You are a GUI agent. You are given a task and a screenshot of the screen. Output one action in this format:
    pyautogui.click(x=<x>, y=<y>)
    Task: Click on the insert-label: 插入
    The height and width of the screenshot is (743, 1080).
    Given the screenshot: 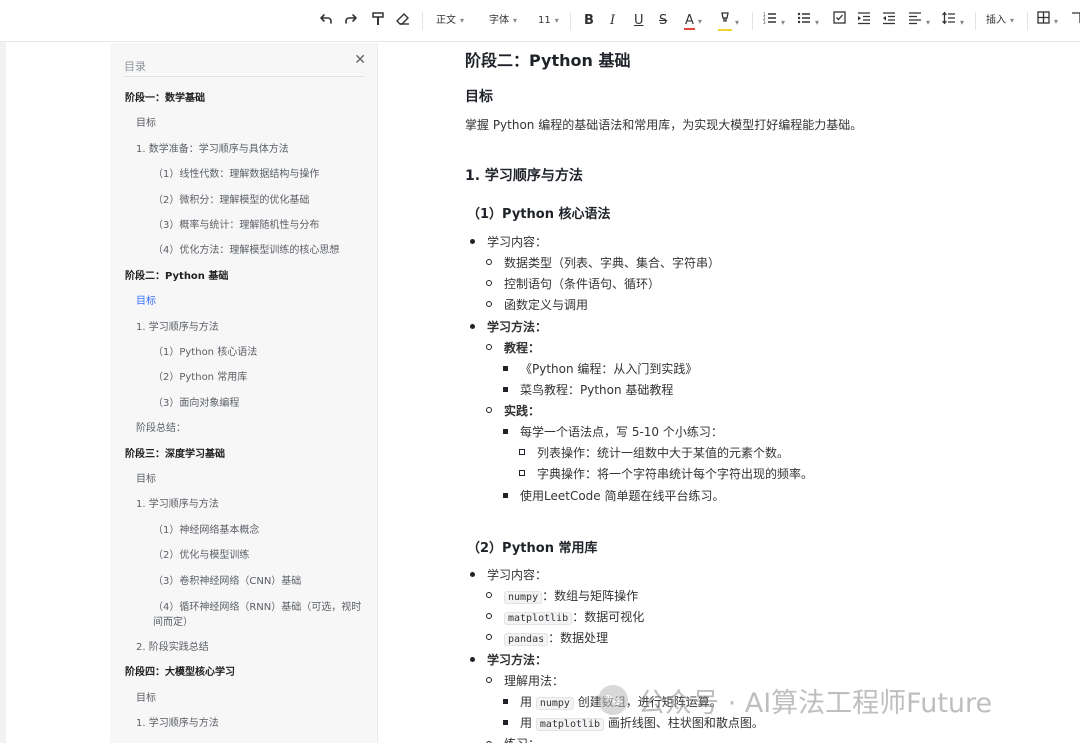 What is the action you would take?
    pyautogui.click(x=996, y=20)
    